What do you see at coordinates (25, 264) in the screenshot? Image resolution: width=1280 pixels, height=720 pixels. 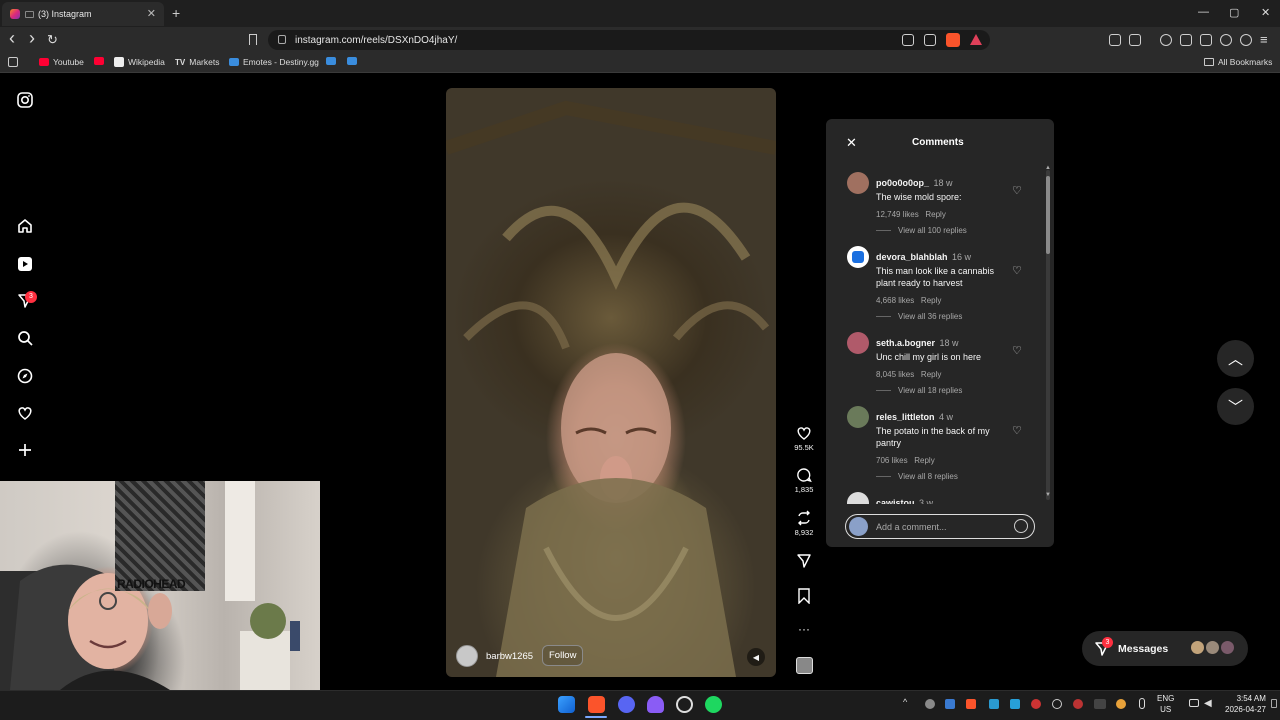 I see `reels-icon` at bounding box center [25, 264].